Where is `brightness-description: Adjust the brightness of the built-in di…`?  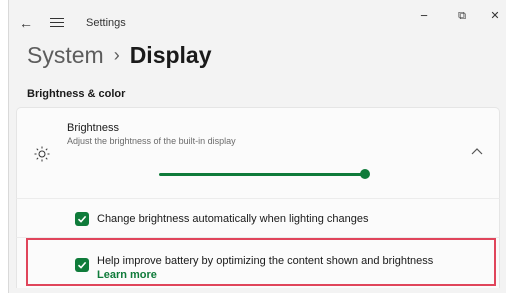 brightness-description: Adjust the brightness of the built-in di… is located at coordinates (151, 141).